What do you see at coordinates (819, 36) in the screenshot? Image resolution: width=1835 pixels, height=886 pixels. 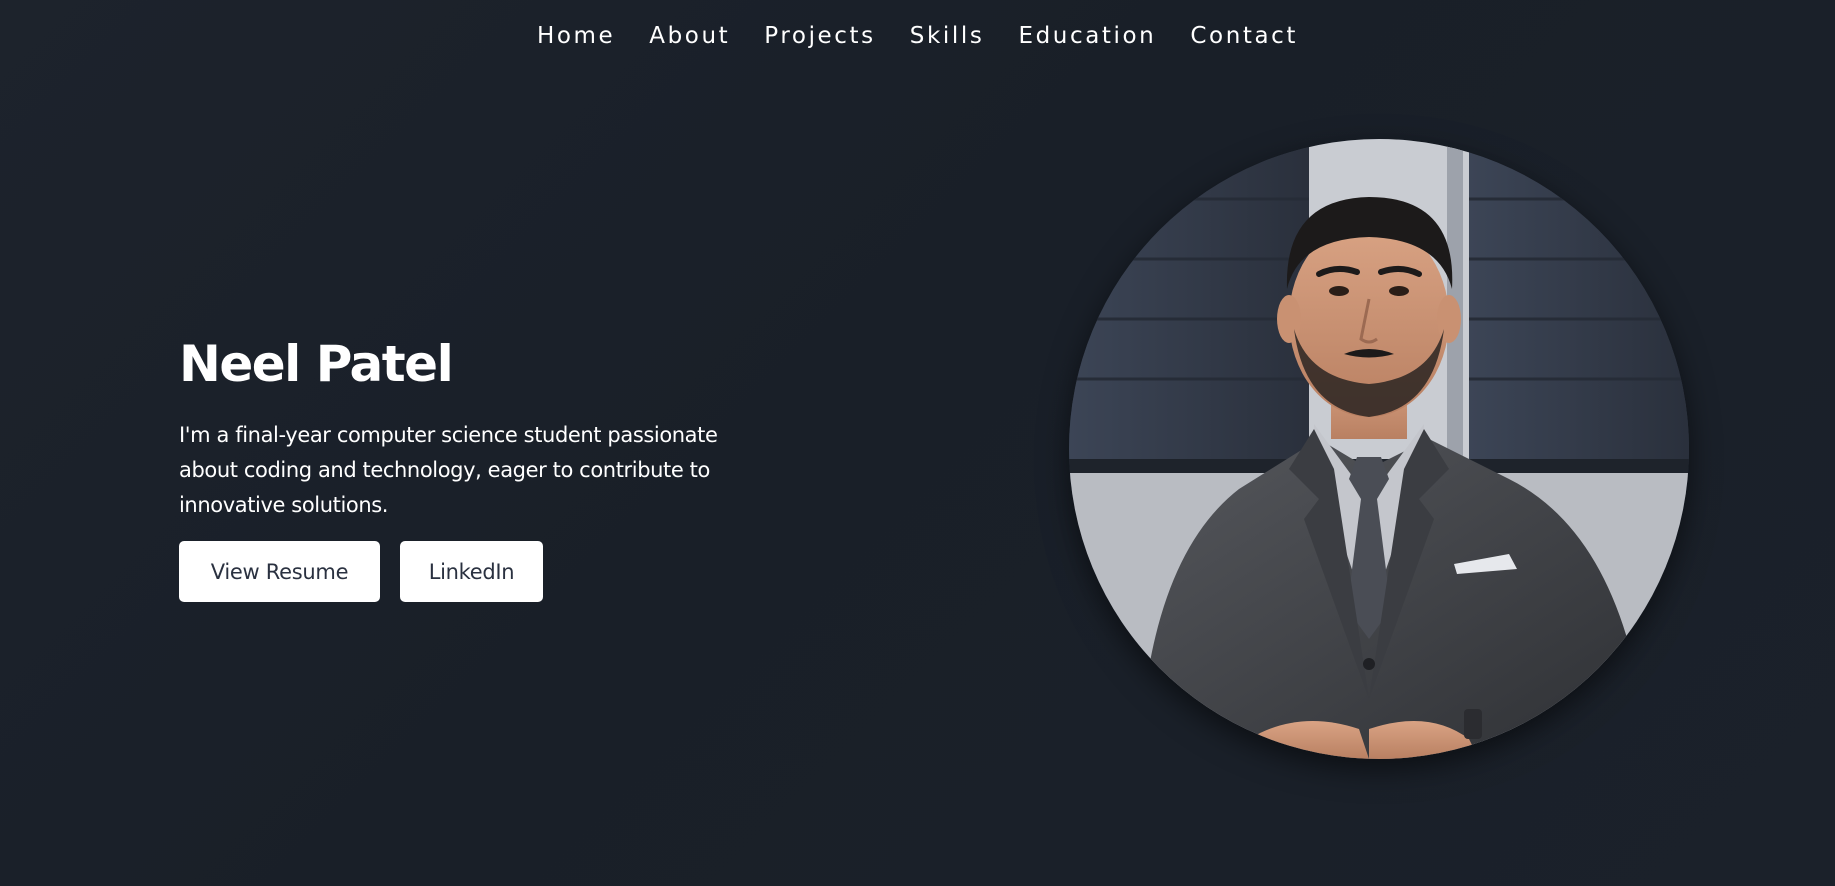 I see `nav-projects-link: Projects` at bounding box center [819, 36].